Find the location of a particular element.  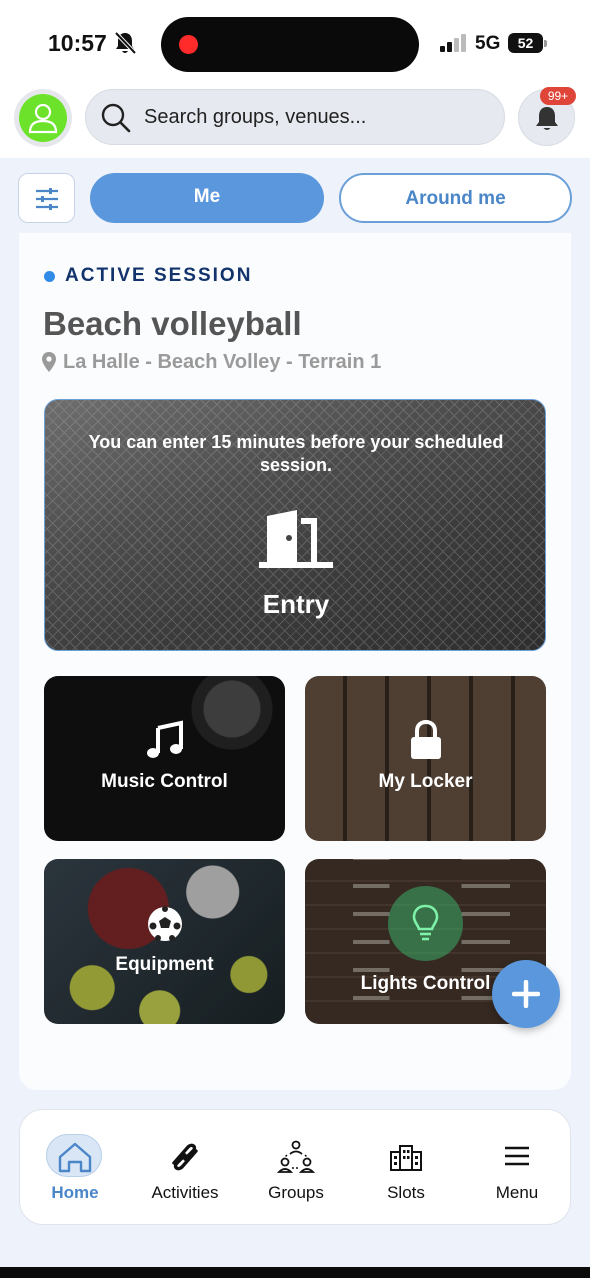

status-time: 10:57 is located at coordinates (77, 43).